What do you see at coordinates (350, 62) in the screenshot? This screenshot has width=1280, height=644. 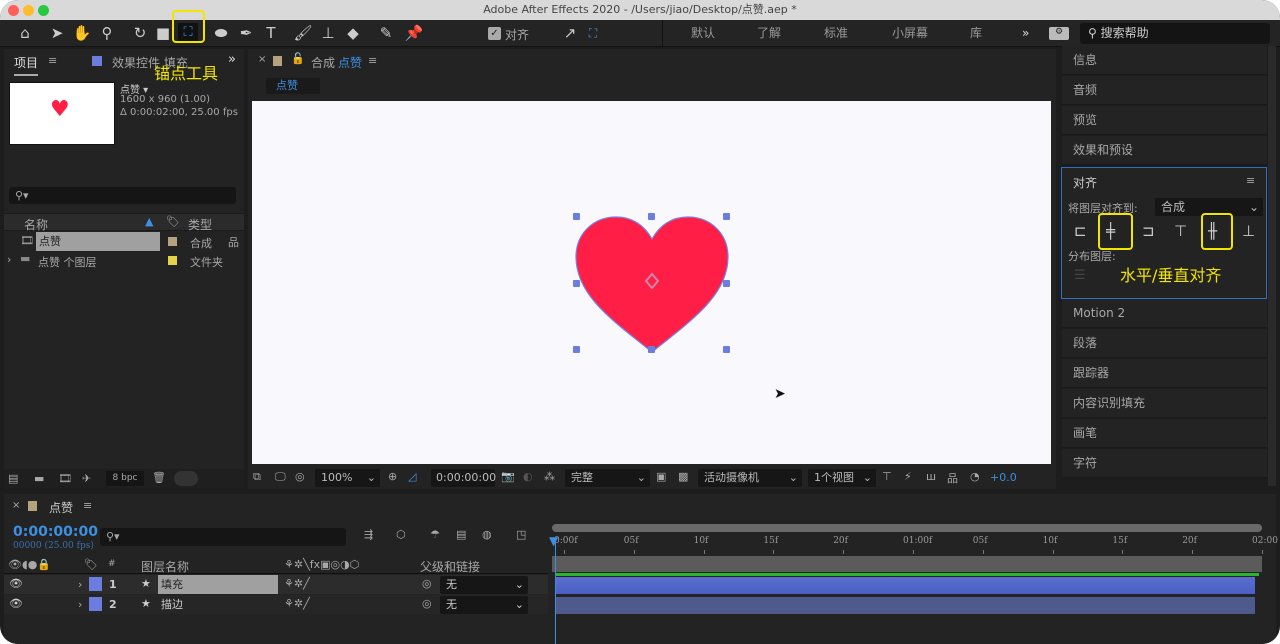 I see `tab-comp-name: 点赞` at bounding box center [350, 62].